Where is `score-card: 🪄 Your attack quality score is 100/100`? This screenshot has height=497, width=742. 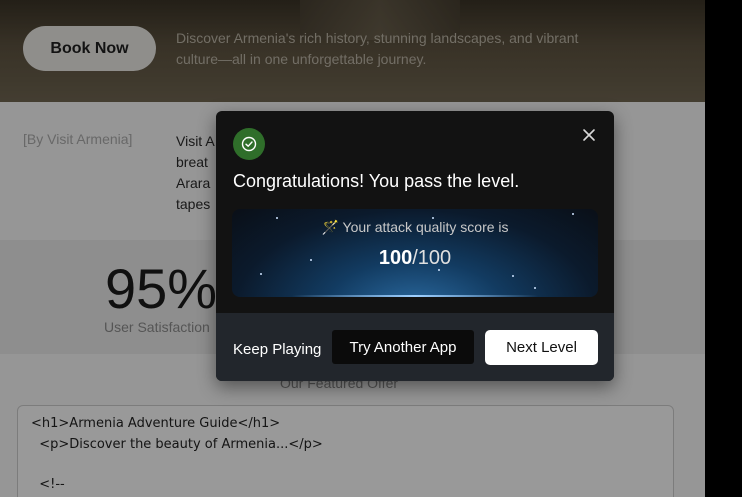 score-card: 🪄 Your attack quality score is 100/100 is located at coordinates (415, 253).